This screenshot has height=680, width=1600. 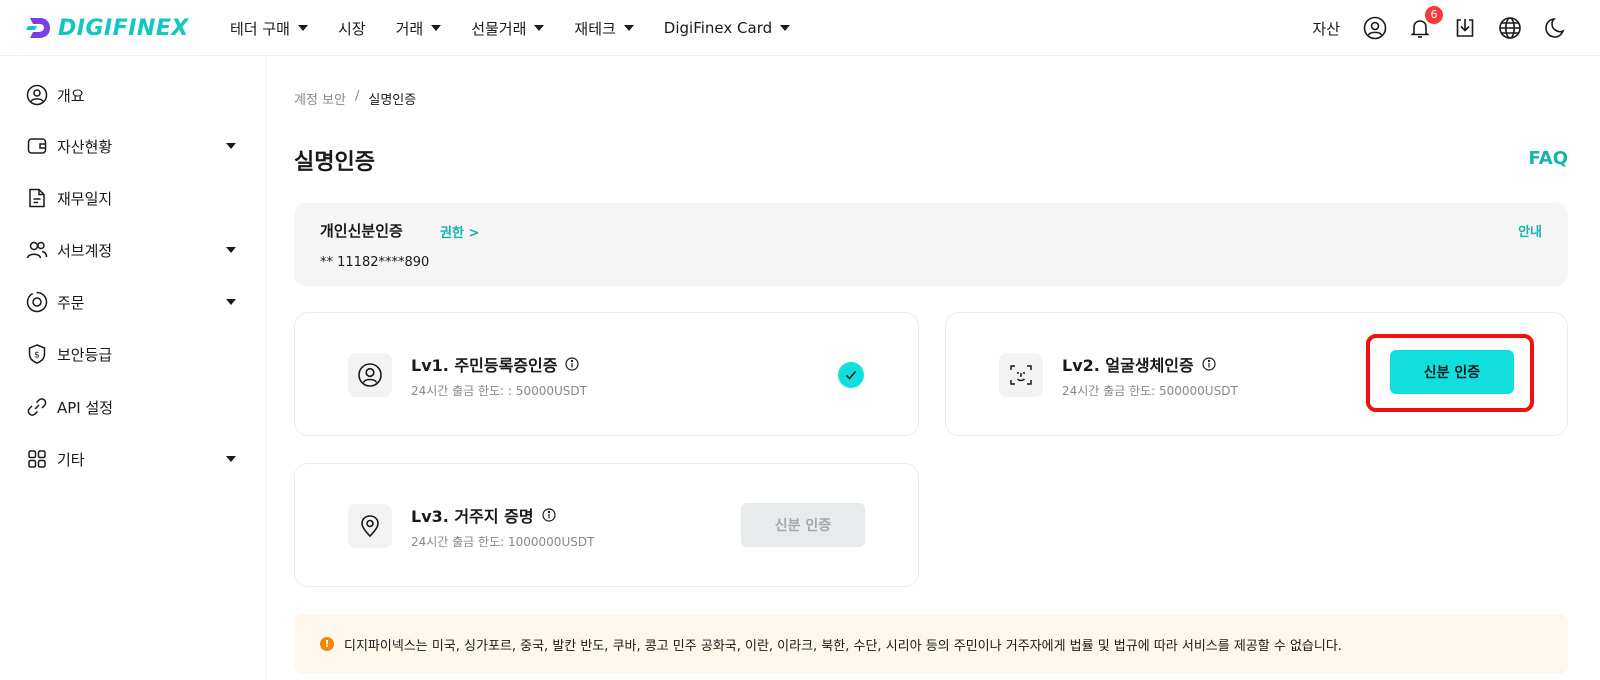 I want to click on withdraw-limit: 24시간 출금 한도: 1000000USDT, so click(x=503, y=542).